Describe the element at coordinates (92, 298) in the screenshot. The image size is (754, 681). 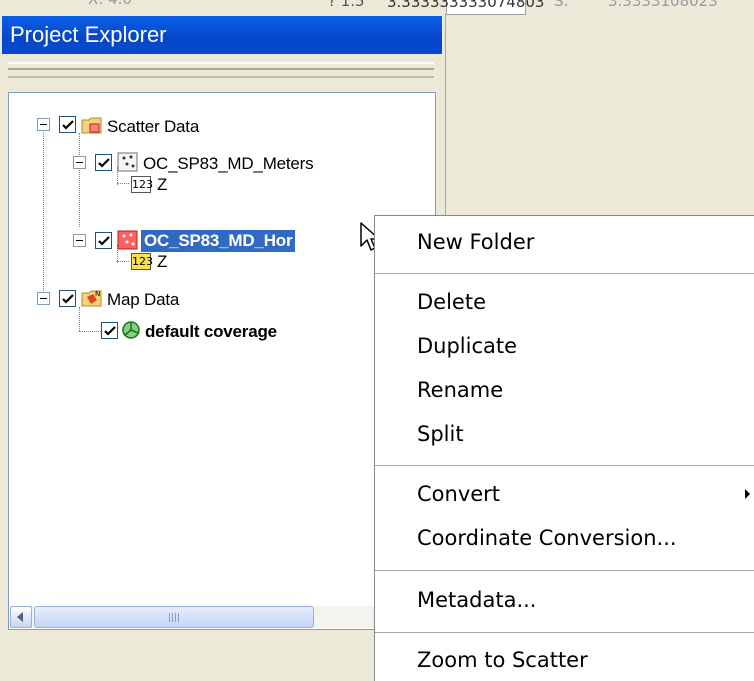
I see `map-folder-icon: N` at that location.